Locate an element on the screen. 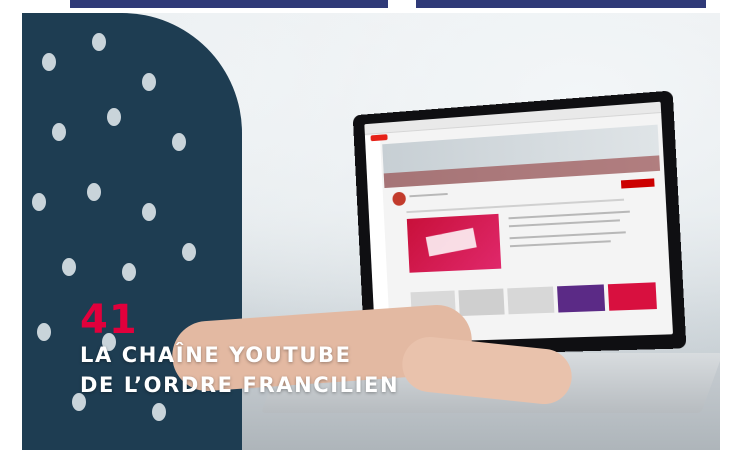 The width and height of the screenshot is (741, 451). top-strip is located at coordinates (370, 5).